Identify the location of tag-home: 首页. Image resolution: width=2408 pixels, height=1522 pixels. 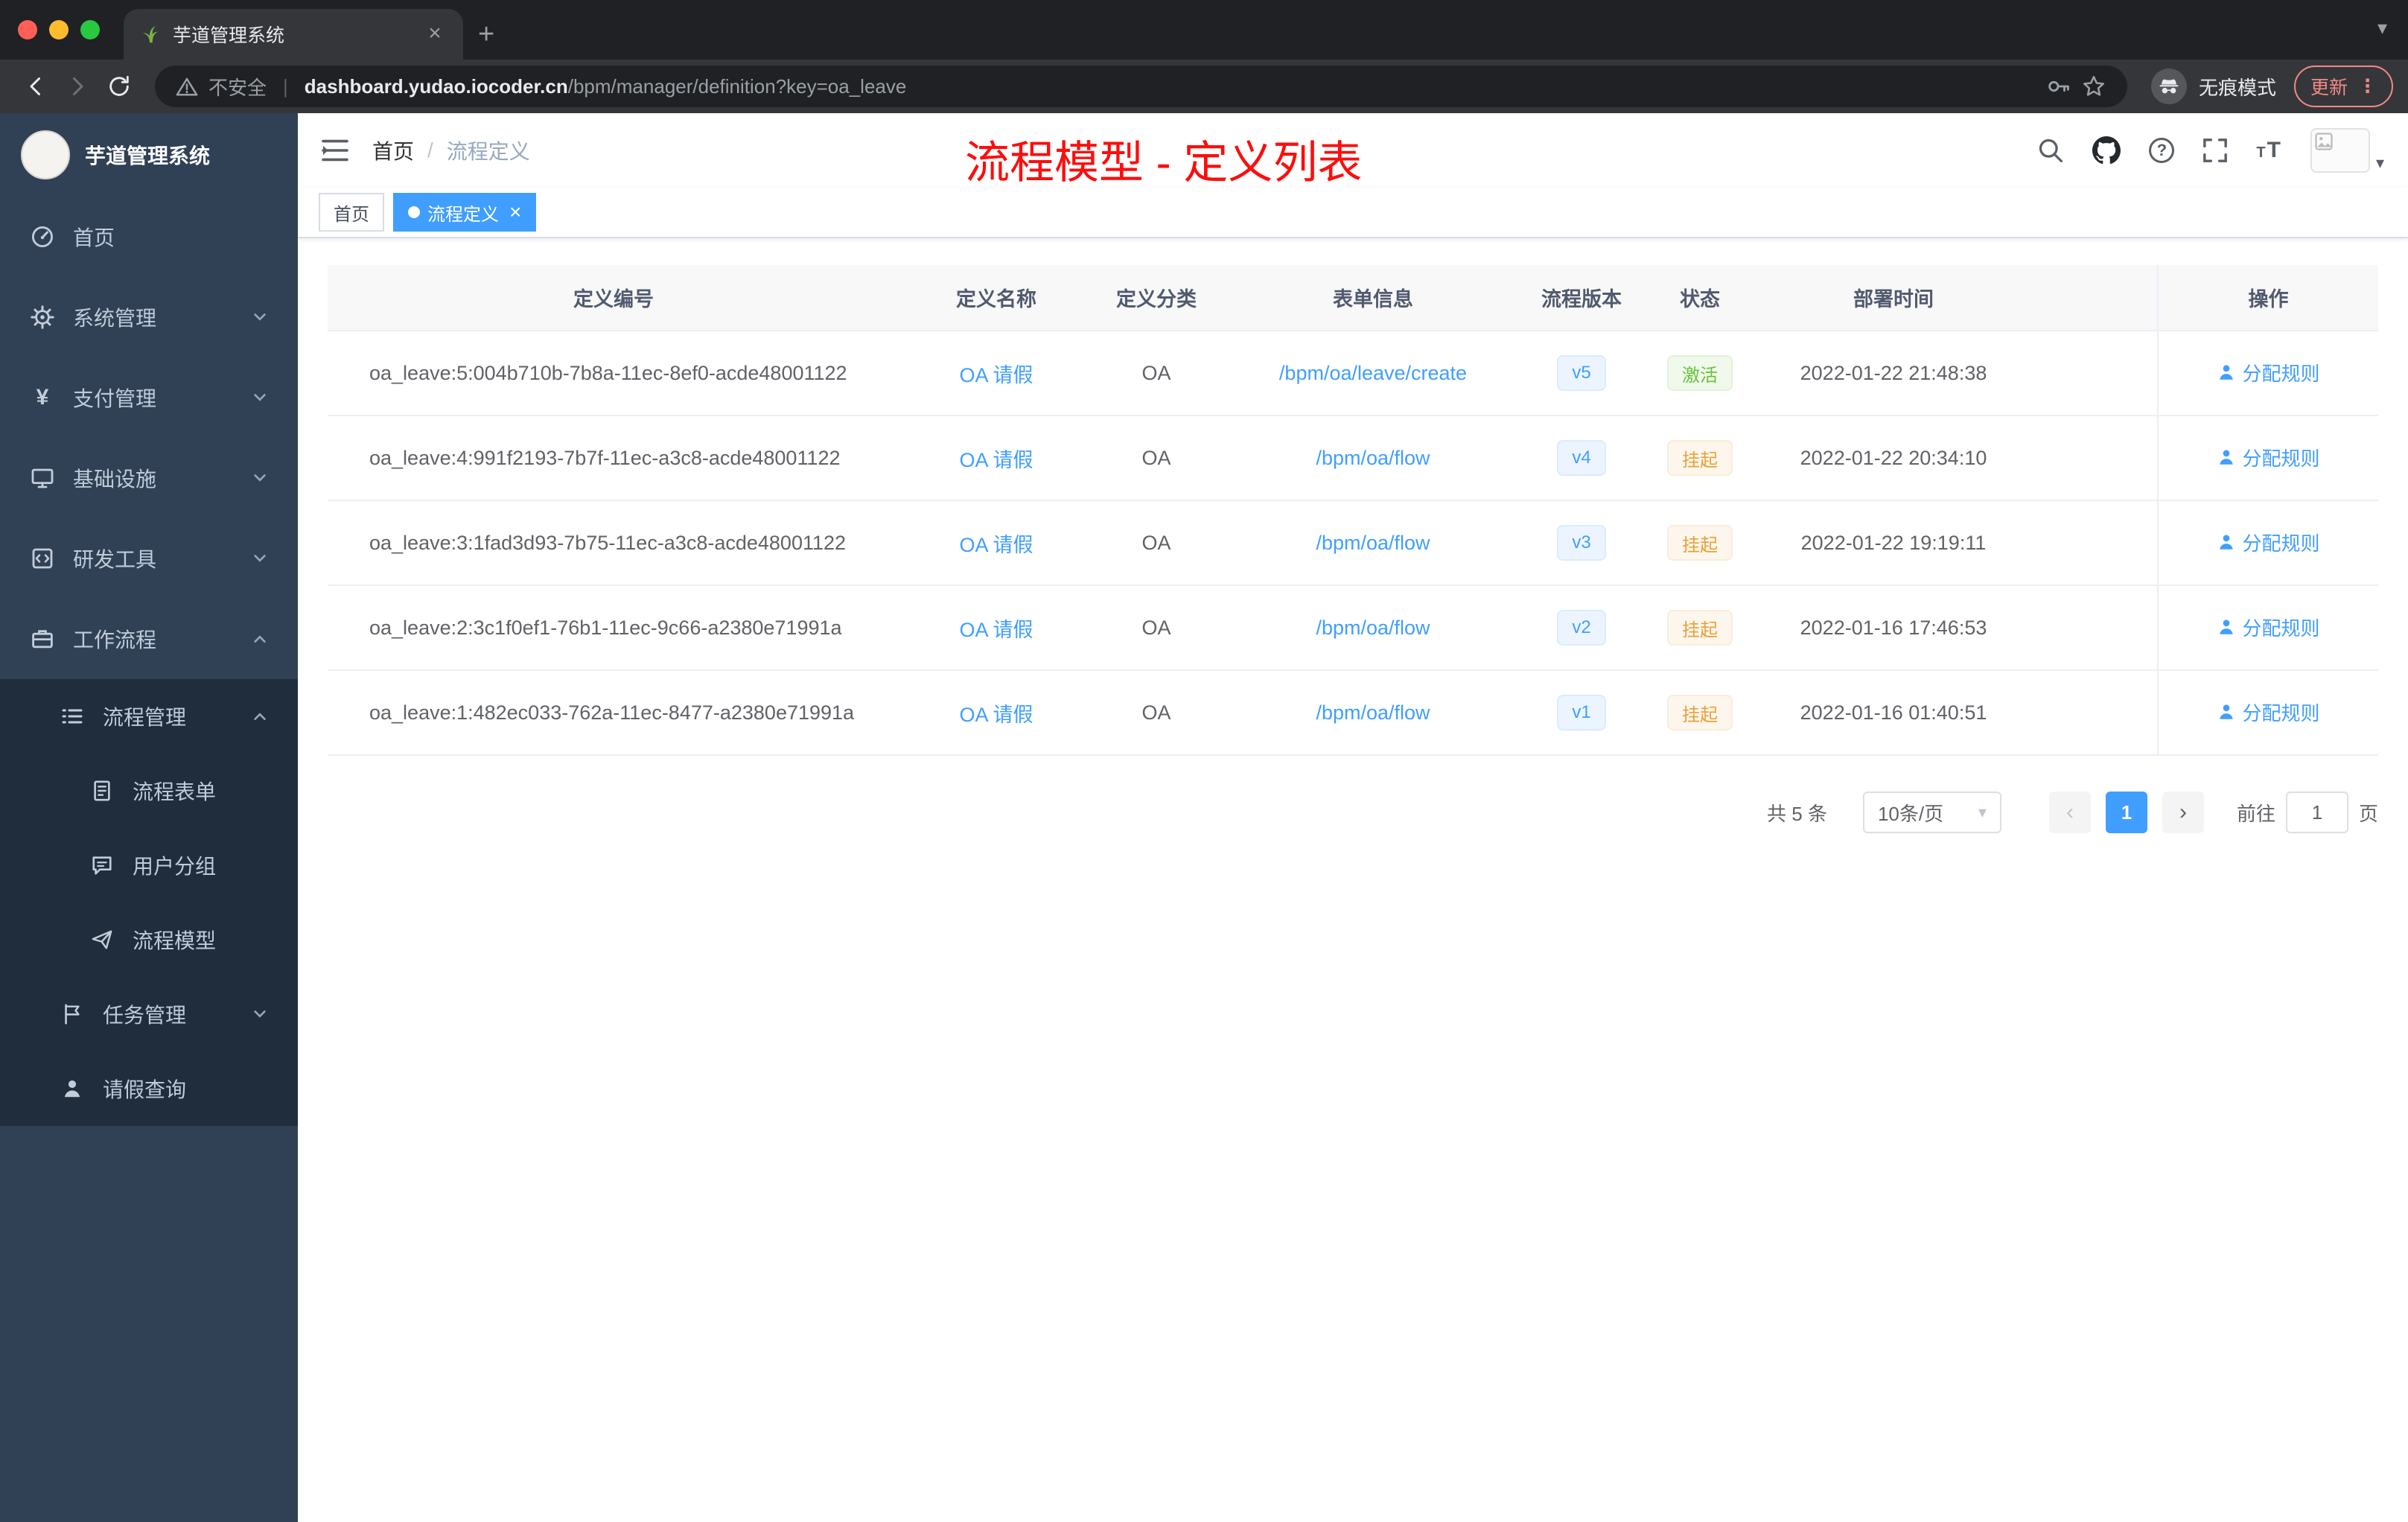
(351, 212).